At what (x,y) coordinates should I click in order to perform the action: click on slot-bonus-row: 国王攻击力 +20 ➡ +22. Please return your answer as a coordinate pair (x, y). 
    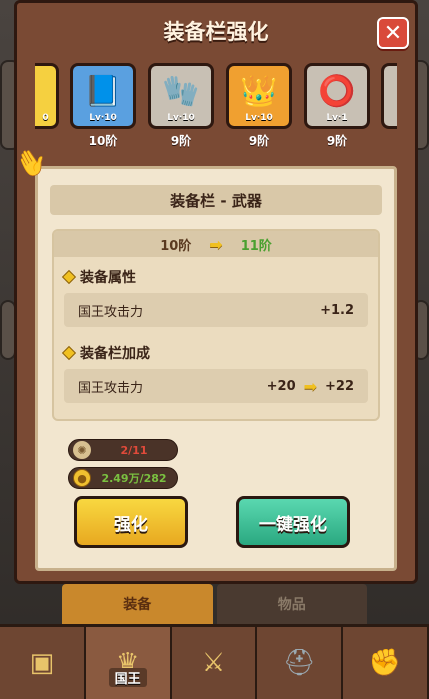
    Looking at the image, I should click on (216, 386).